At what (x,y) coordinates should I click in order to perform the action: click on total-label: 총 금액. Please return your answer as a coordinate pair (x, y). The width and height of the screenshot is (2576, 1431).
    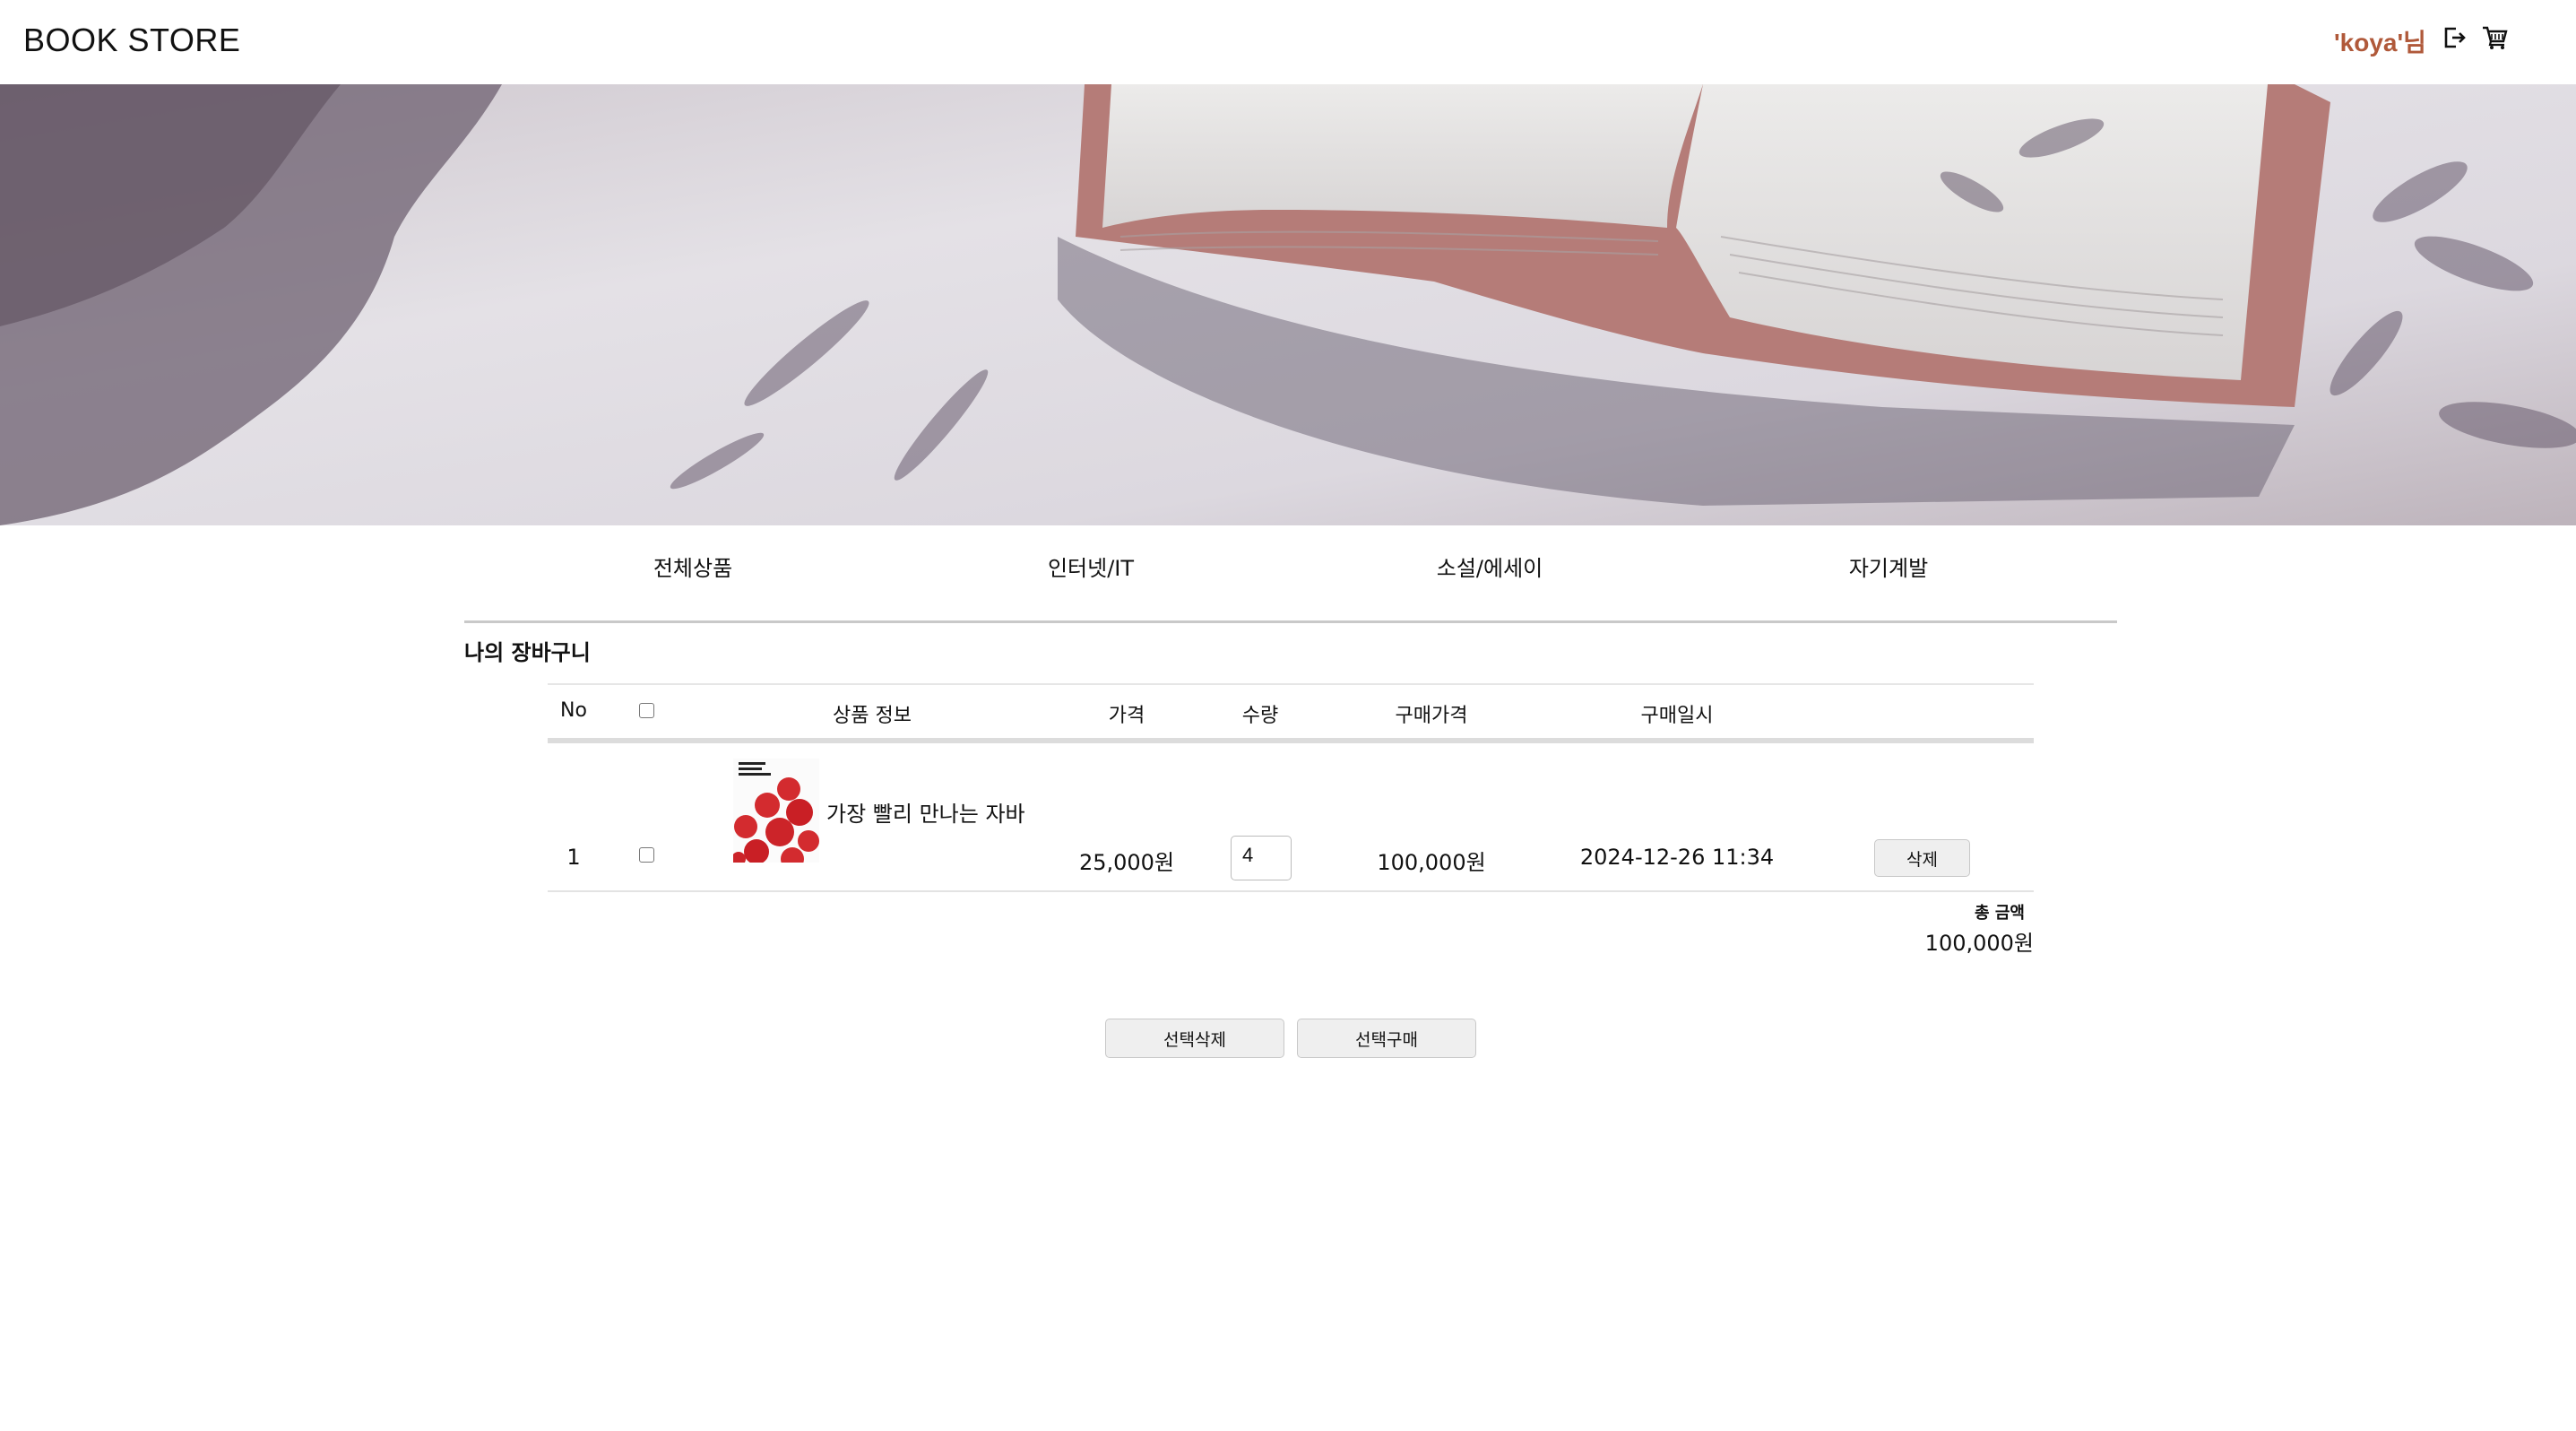
    Looking at the image, I should click on (2000, 913).